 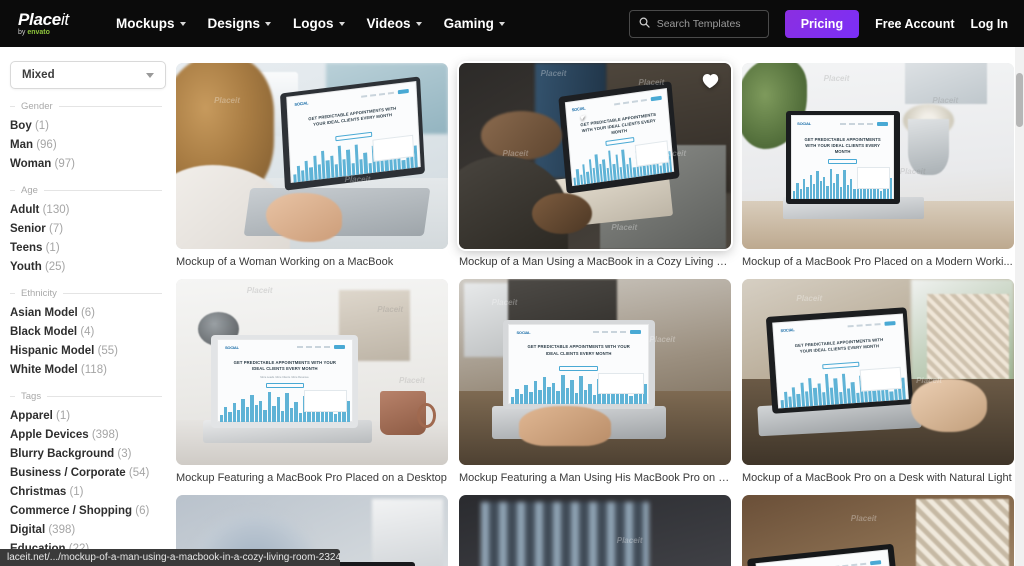 I want to click on filter-count: (25), so click(x=55, y=266).